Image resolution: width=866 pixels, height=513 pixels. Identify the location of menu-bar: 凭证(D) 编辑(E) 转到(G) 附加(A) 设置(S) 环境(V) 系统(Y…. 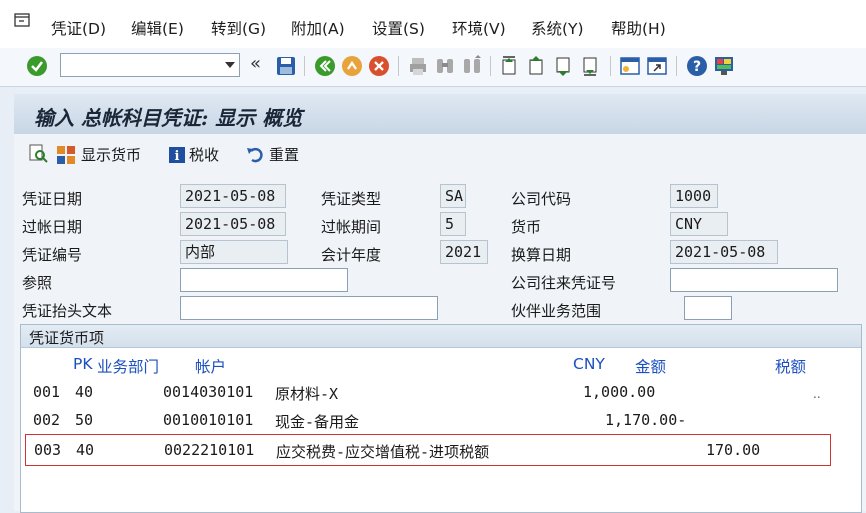
(433, 24).